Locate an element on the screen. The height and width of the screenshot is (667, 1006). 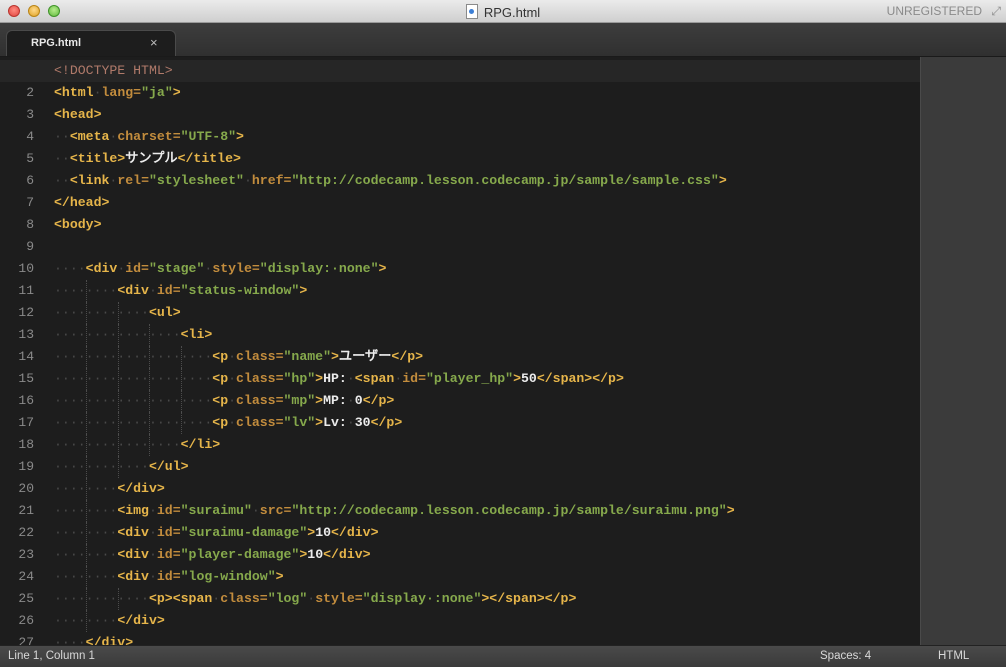
code-token-str: "player_hp" is located at coordinates (470, 378).